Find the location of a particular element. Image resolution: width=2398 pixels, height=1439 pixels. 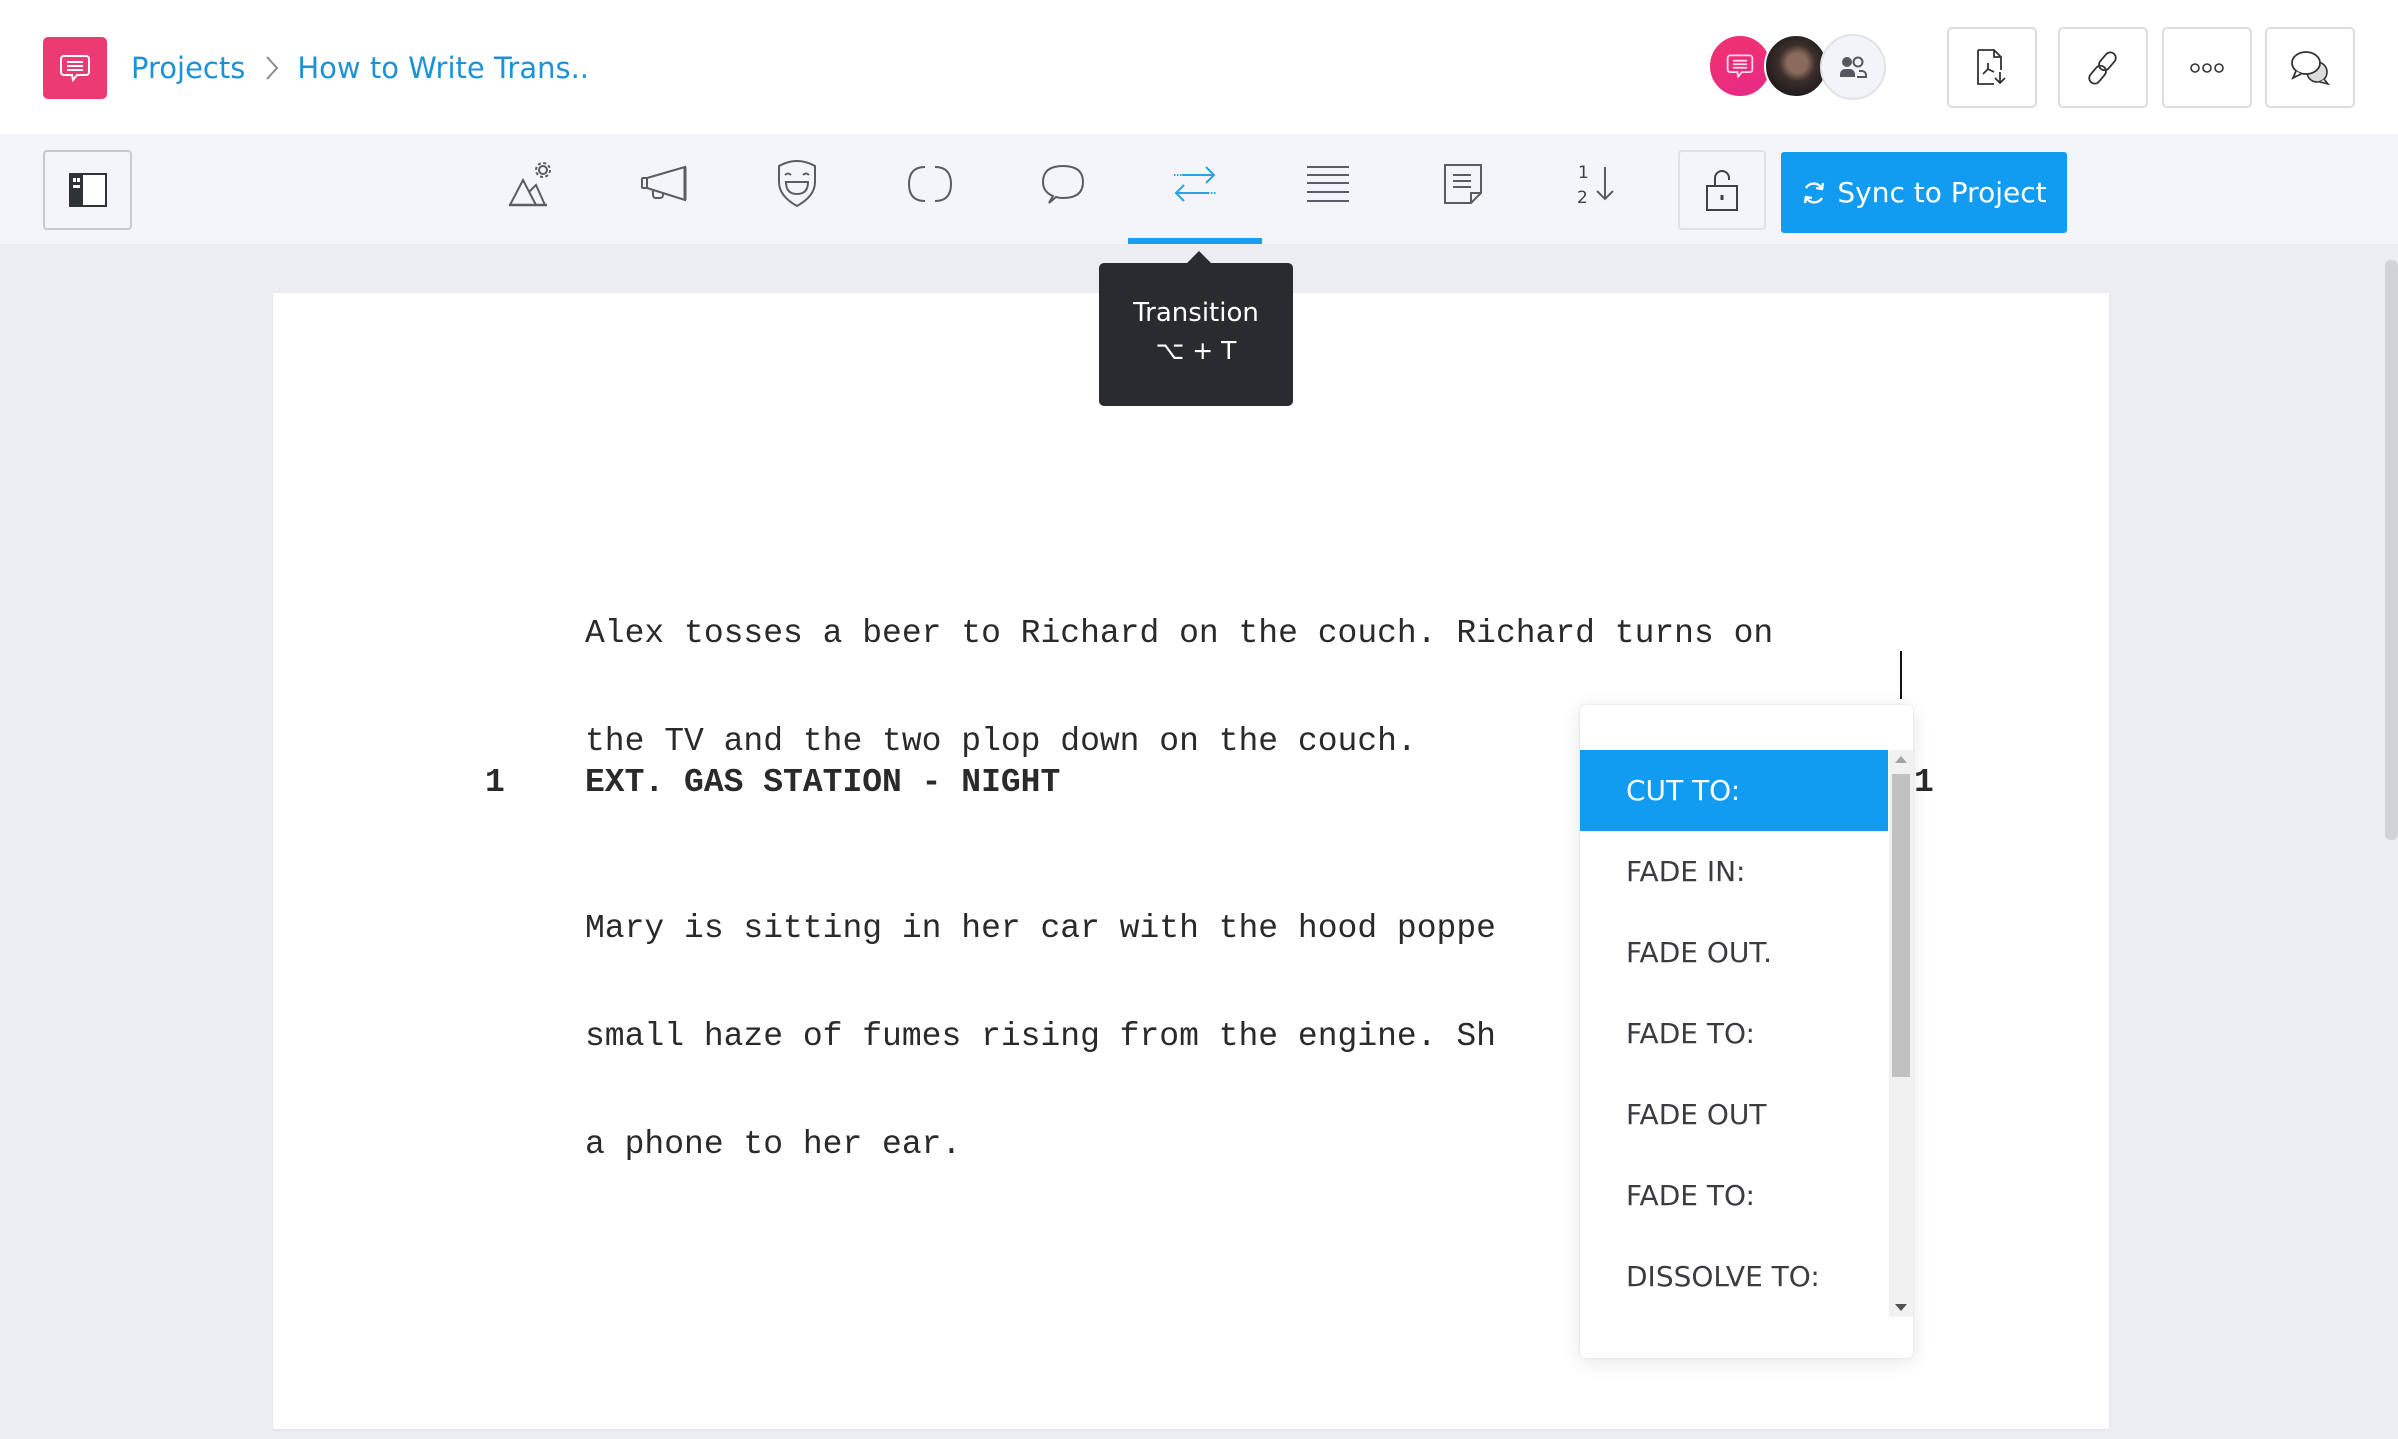

comments-button is located at coordinates (2310, 67).